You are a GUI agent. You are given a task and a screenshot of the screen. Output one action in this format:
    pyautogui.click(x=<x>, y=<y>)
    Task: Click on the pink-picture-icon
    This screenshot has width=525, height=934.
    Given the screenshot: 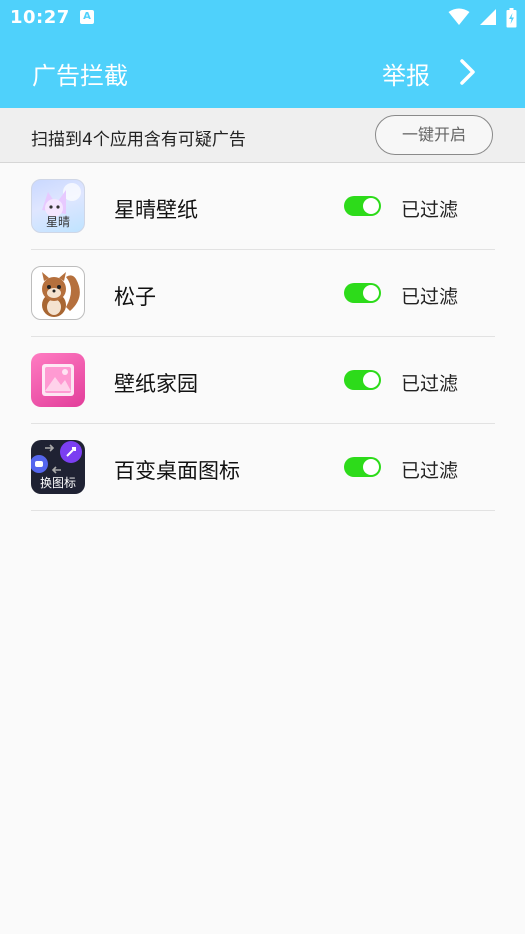 What is the action you would take?
    pyautogui.click(x=58, y=380)
    